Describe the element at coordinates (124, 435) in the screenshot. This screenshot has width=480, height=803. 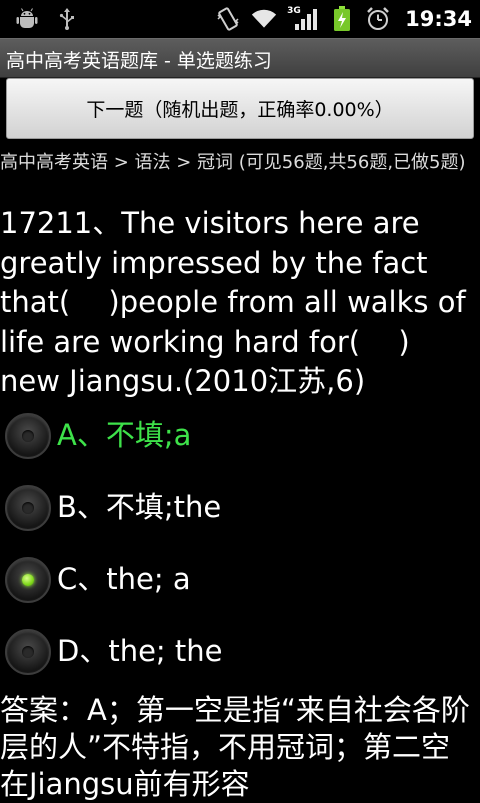
I see `option-a-label: A、不填;a` at that location.